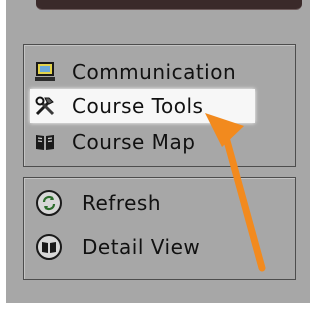 The image size is (320, 309). I want to click on refresh-icon, so click(49, 203).